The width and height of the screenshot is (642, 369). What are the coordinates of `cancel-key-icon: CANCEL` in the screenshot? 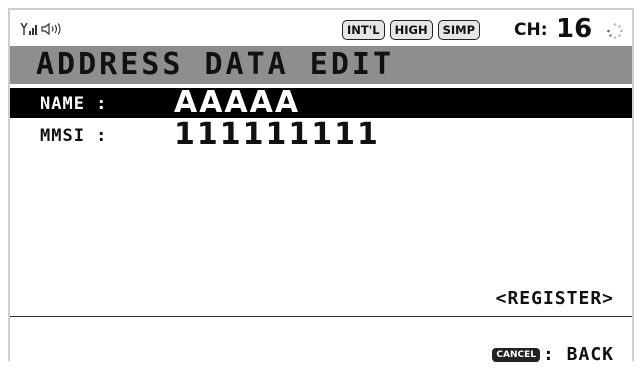 It's located at (516, 355).